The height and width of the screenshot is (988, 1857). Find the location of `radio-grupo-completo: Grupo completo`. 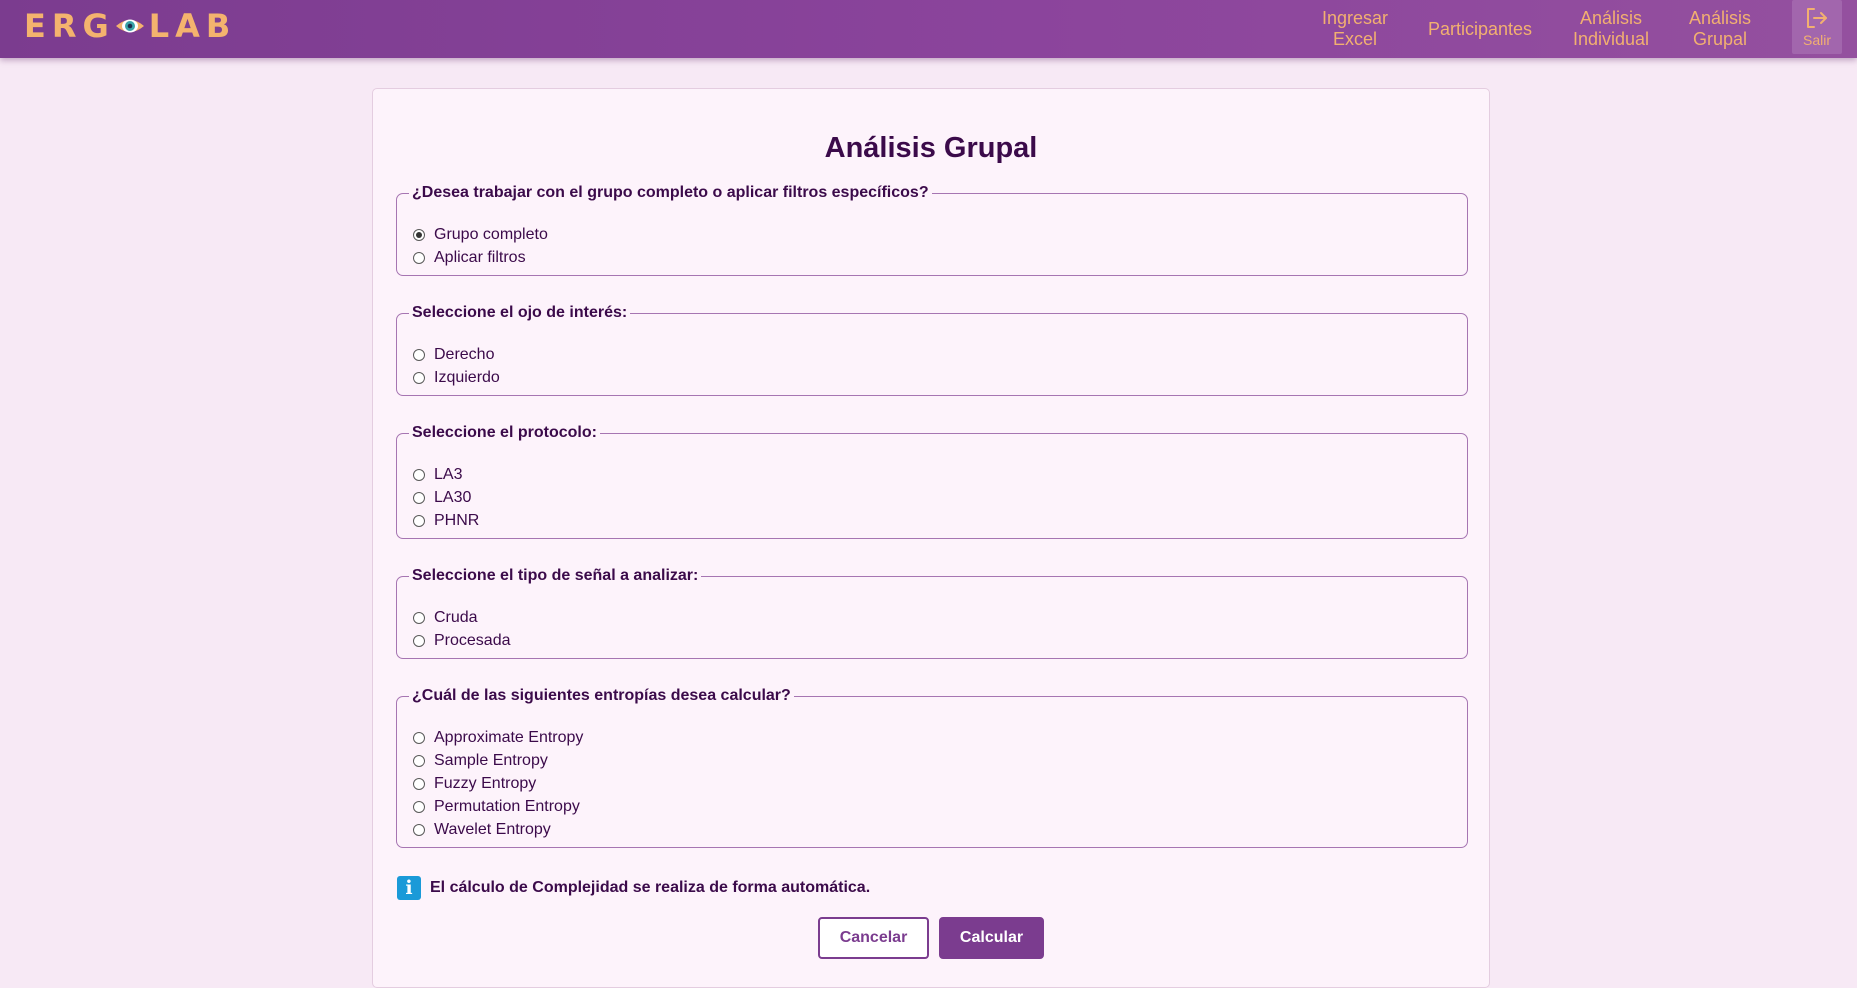

radio-grupo-completo: Grupo completo is located at coordinates (940, 234).